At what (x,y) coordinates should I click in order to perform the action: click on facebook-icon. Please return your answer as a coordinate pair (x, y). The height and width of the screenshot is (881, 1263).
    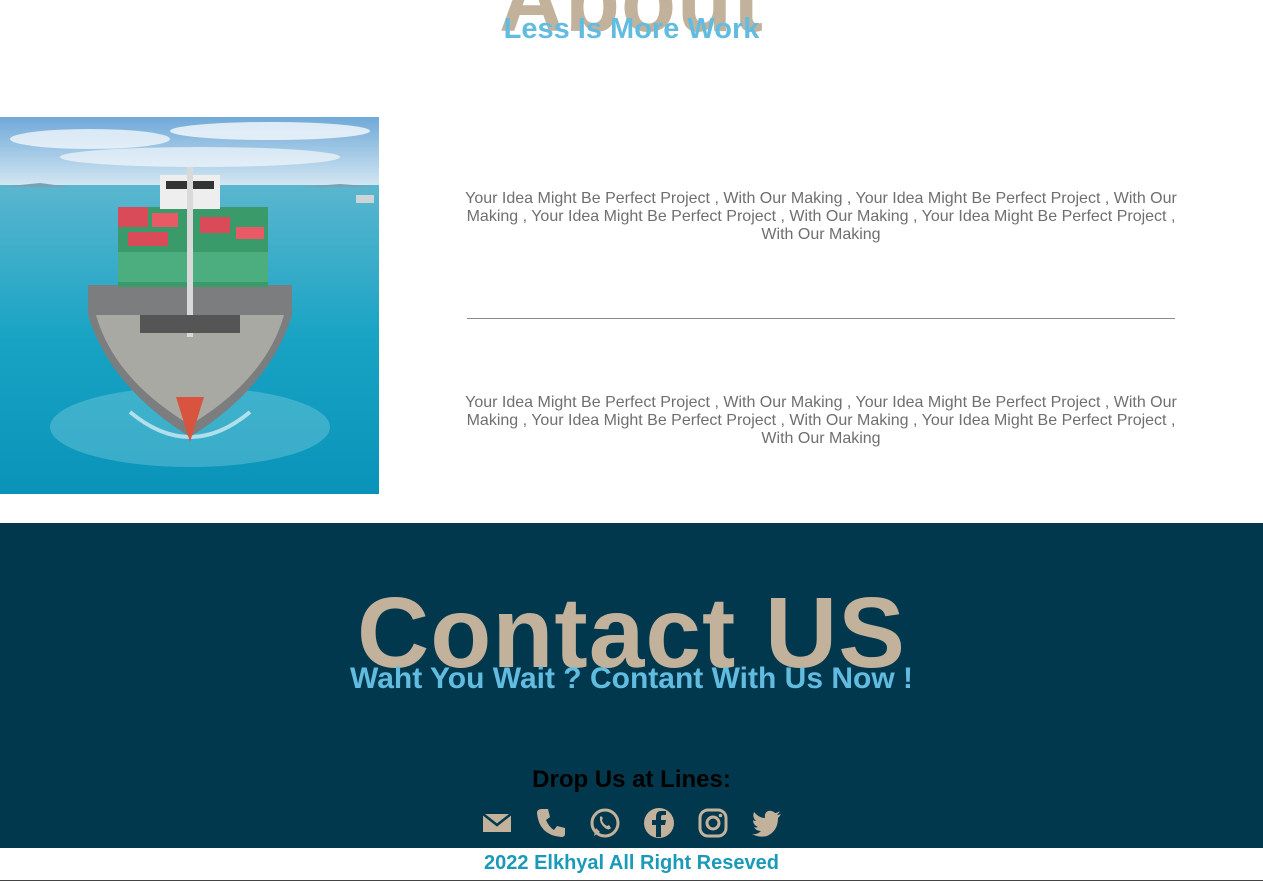
    Looking at the image, I should click on (659, 823).